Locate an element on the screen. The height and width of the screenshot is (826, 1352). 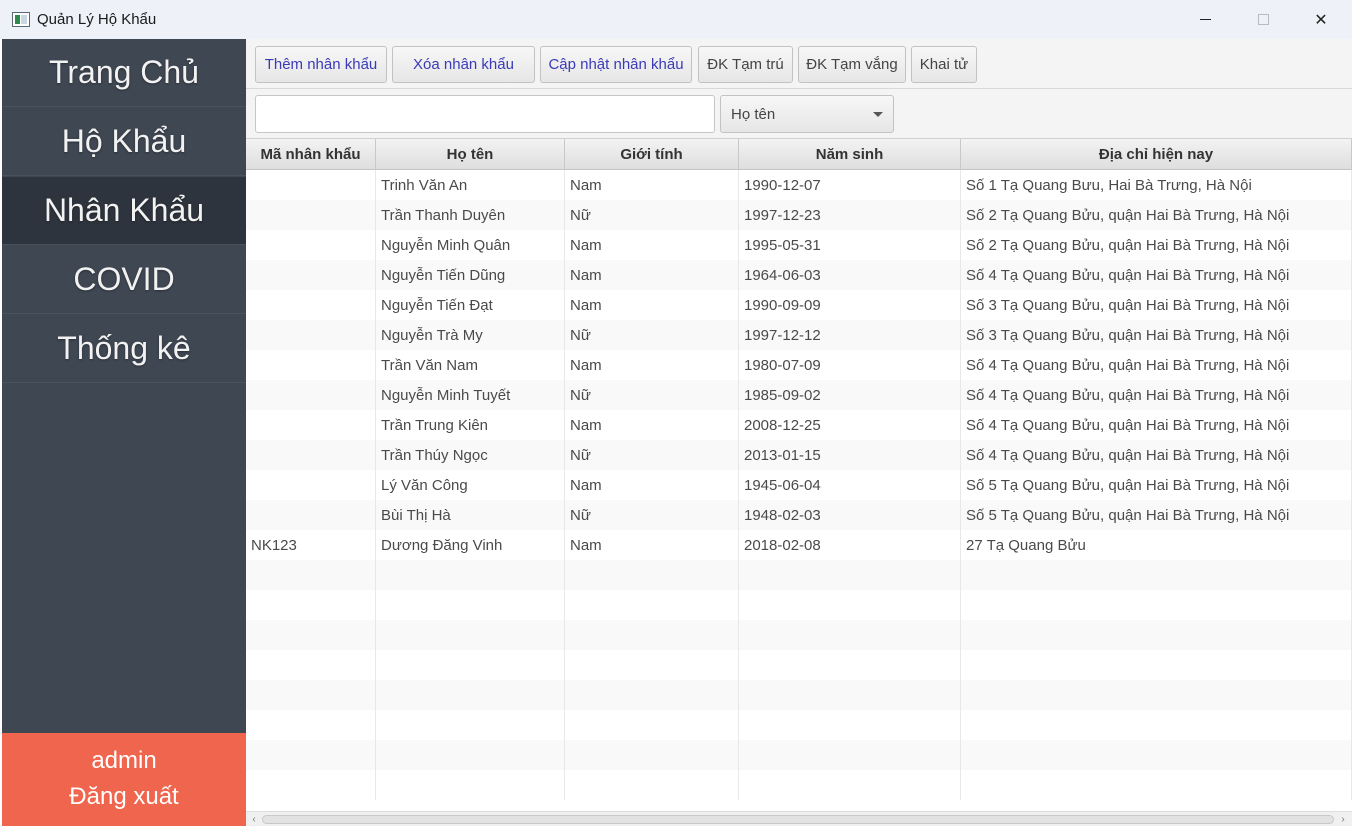
cell-name: Trần Thúy Ngọc is located at coordinates (470, 455).